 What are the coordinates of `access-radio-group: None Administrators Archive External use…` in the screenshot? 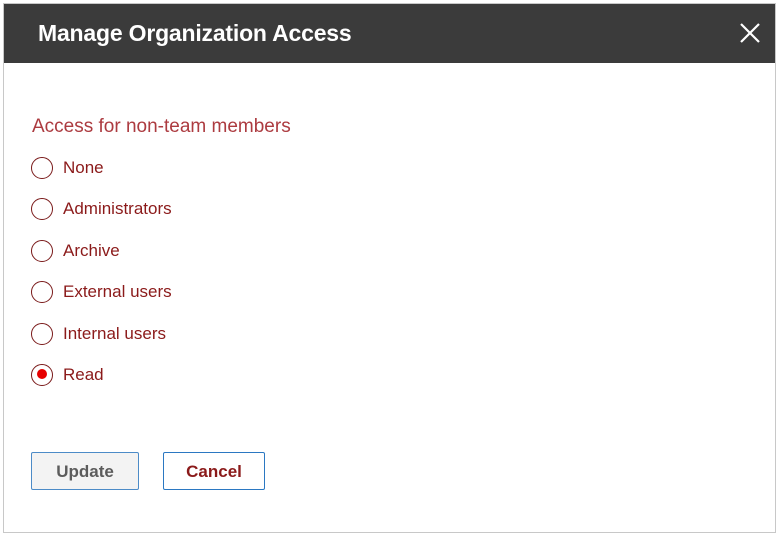 It's located at (101, 281).